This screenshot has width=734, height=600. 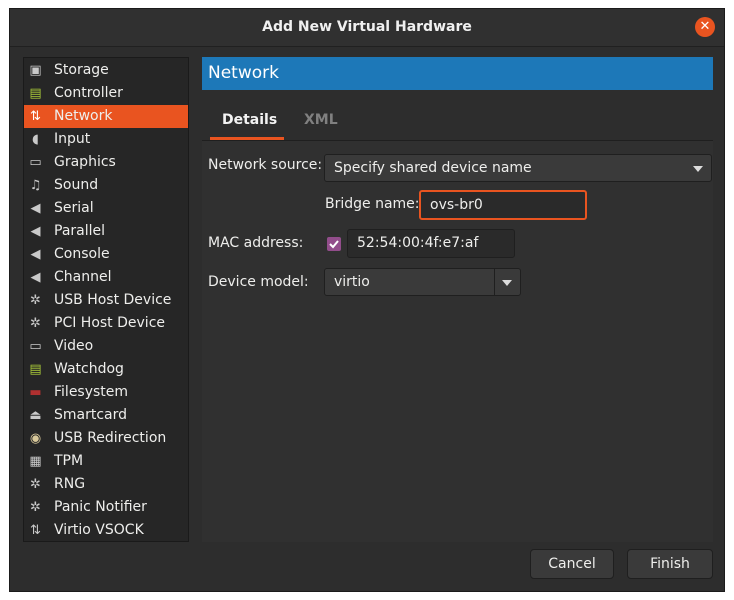 I want to click on sound-icon: ♫, so click(x=35, y=185).